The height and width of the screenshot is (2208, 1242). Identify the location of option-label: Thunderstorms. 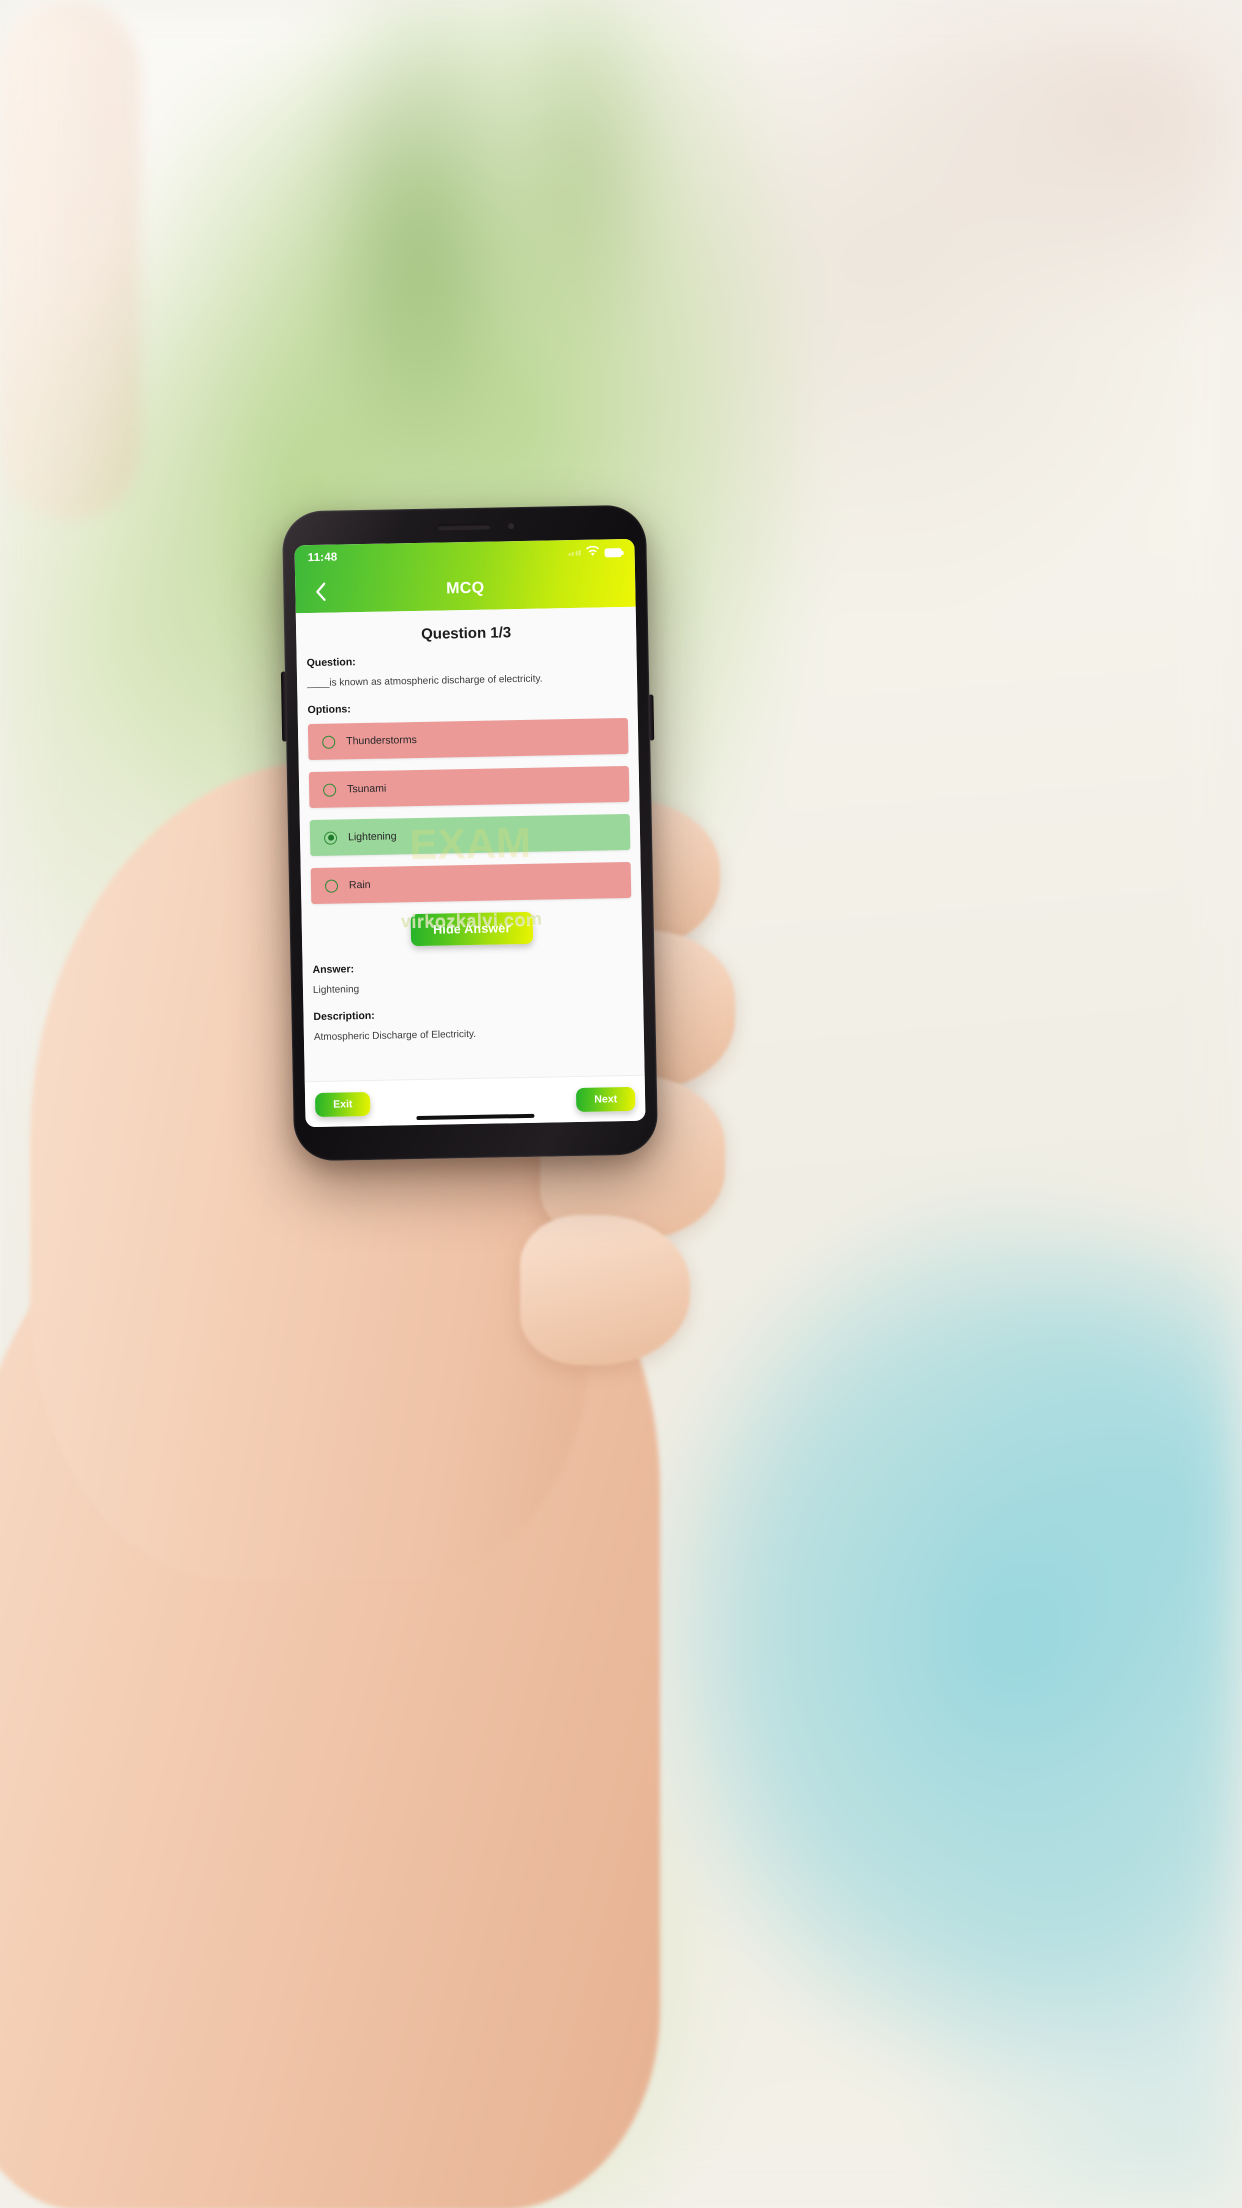
(381, 741).